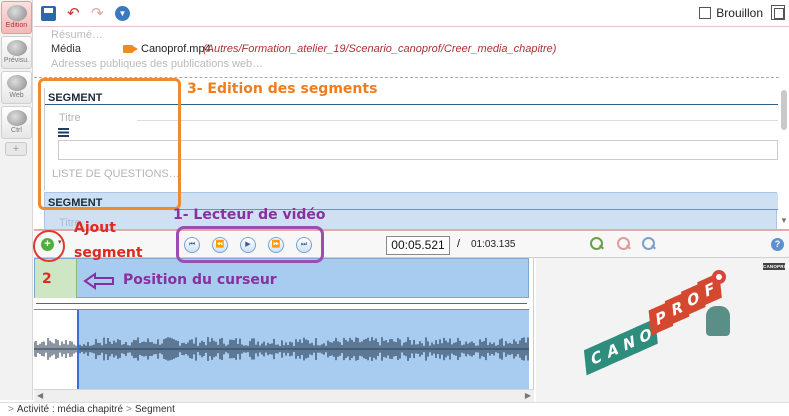 The image size is (789, 416). I want to click on time-ruler, so click(281, 304).